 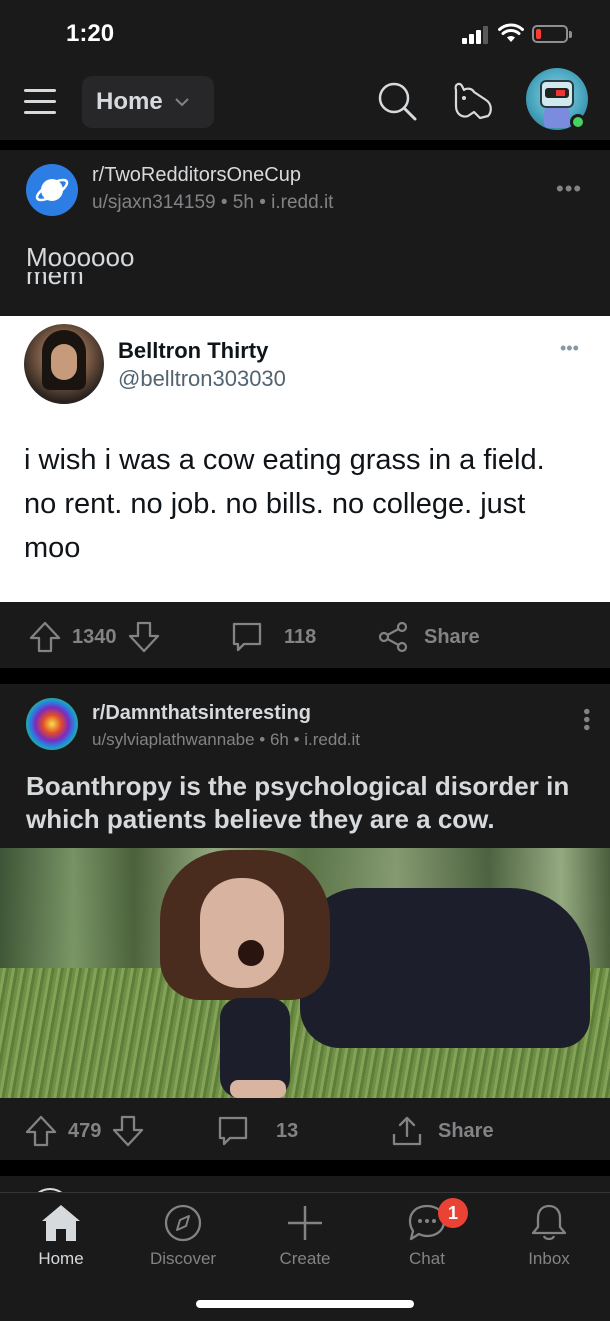 I want to click on tab-label: Discover, so click(x=183, y=1258).